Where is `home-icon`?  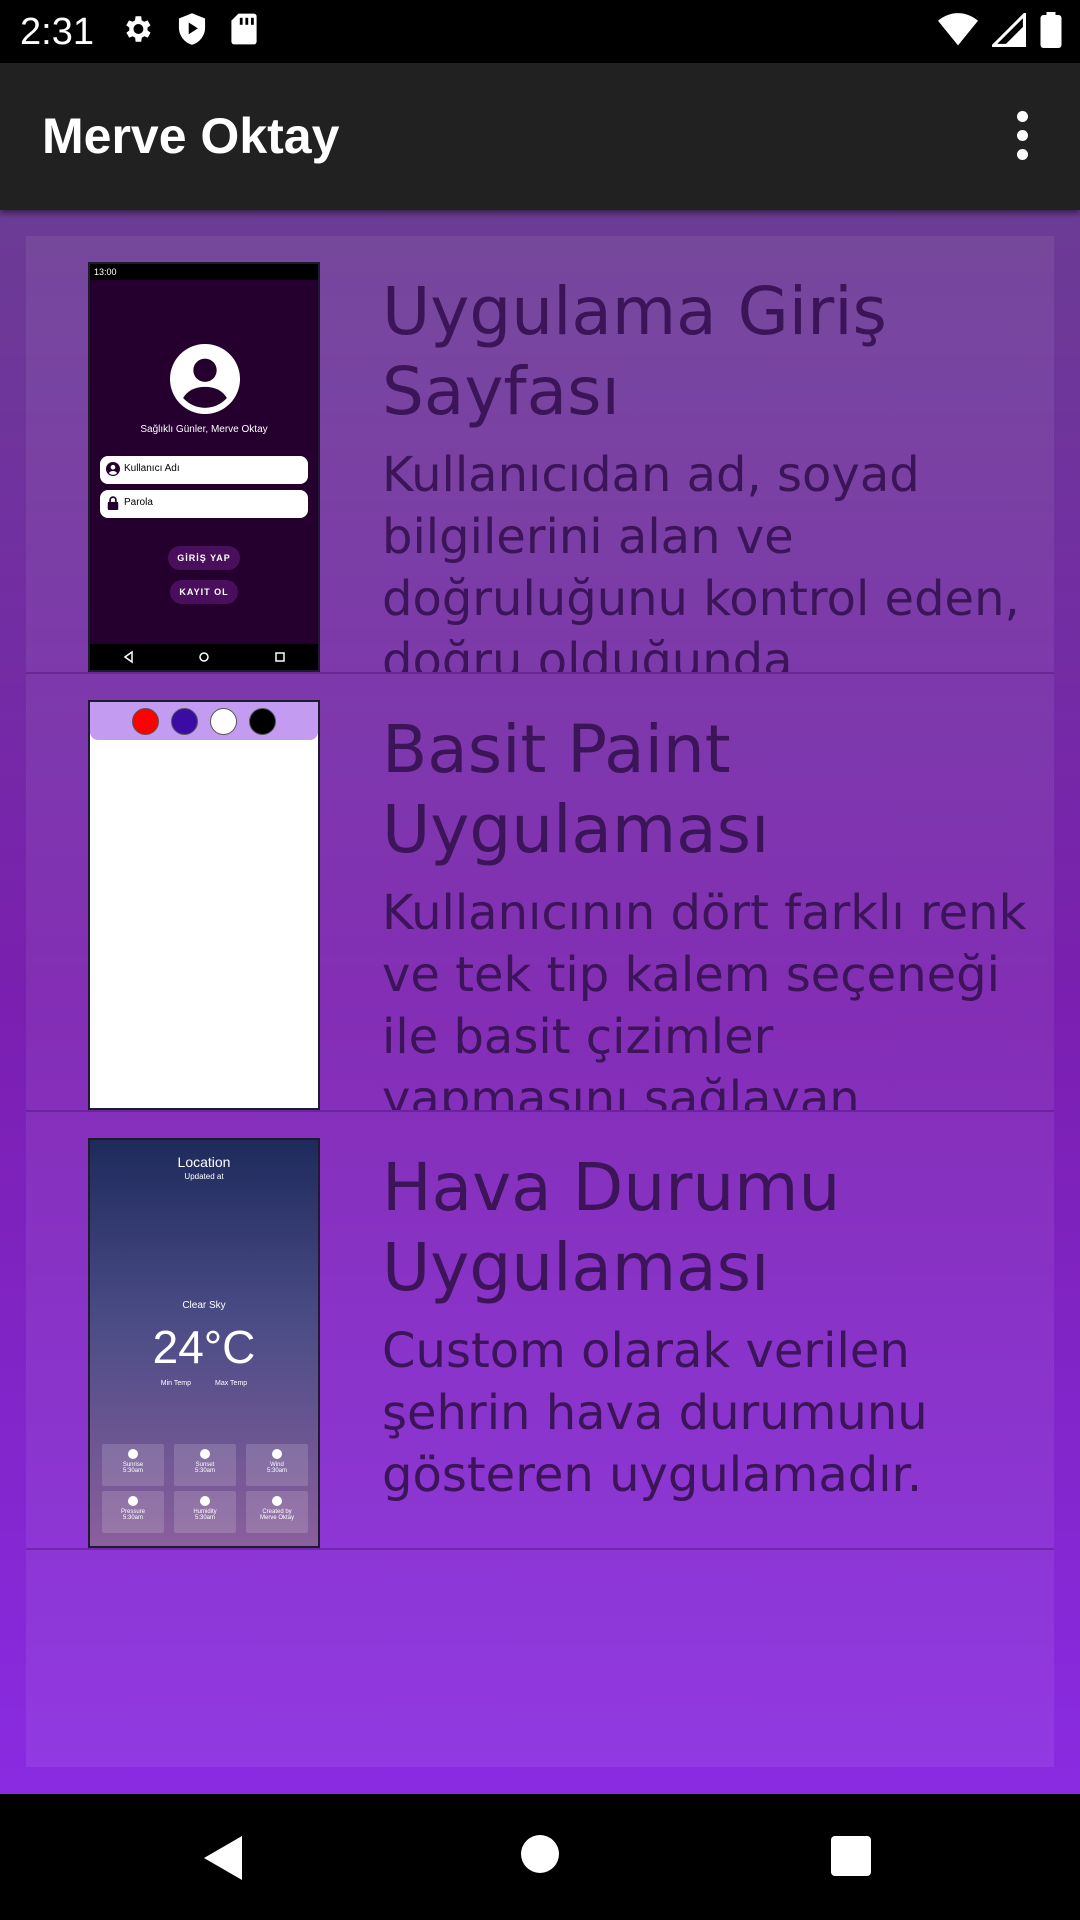
home-icon is located at coordinates (540, 1854).